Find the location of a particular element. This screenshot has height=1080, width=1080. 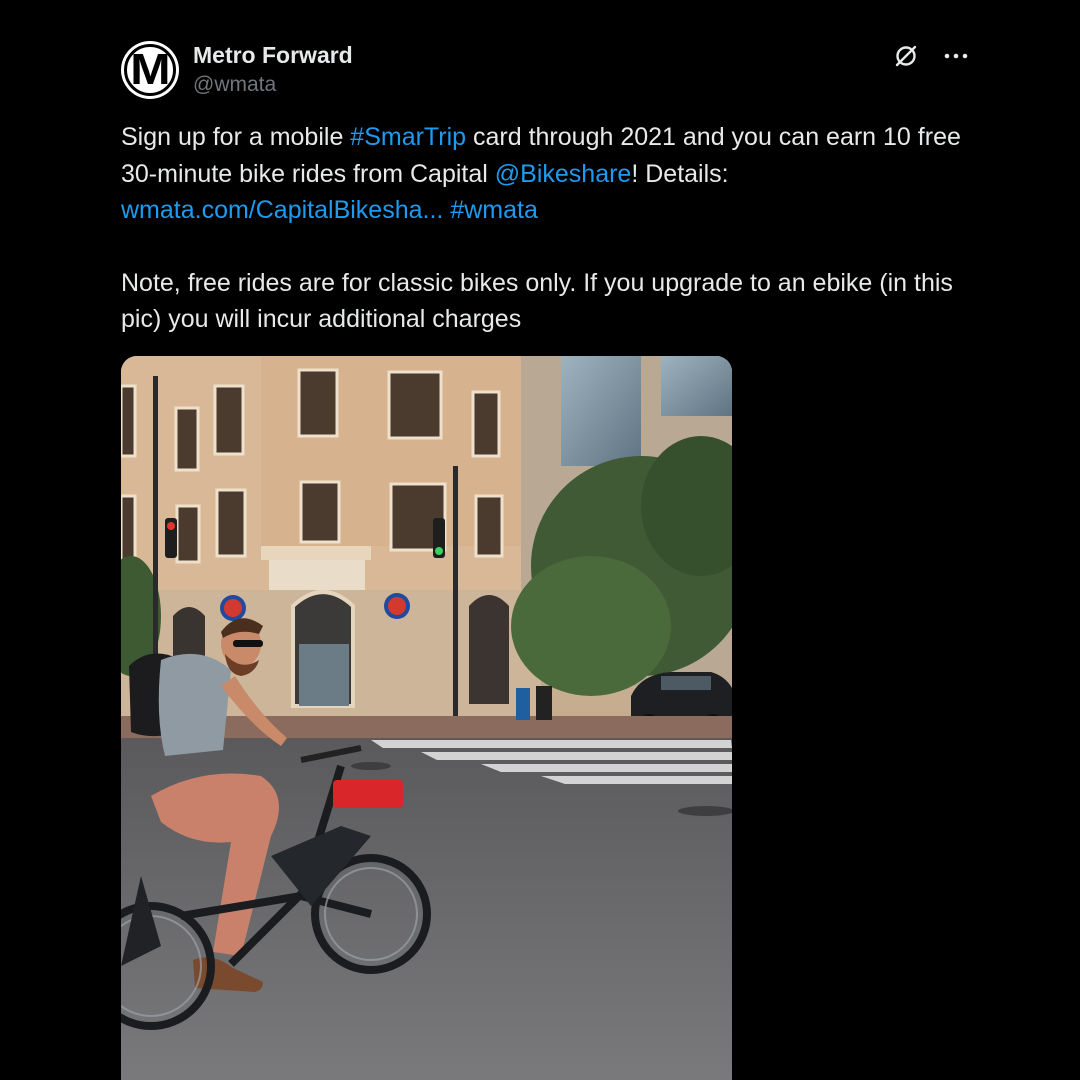

text-segment: ! Details: is located at coordinates (680, 173).